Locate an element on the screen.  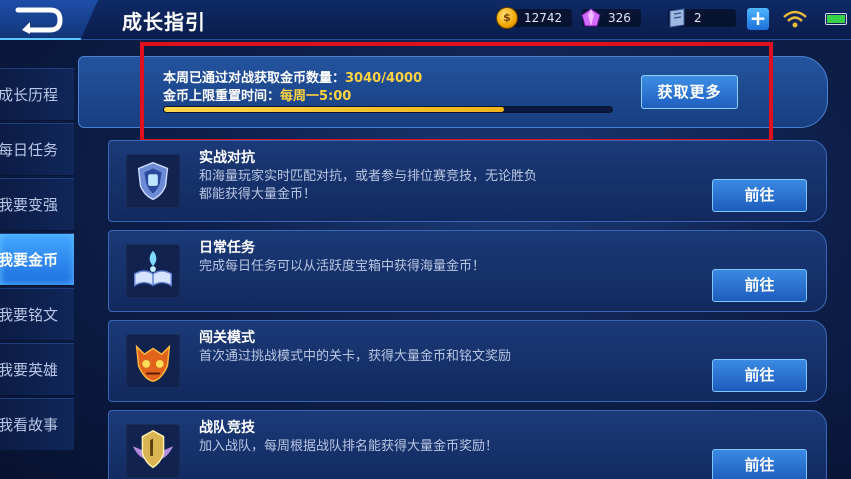
card-title: 战队竞技 is located at coordinates (227, 428).